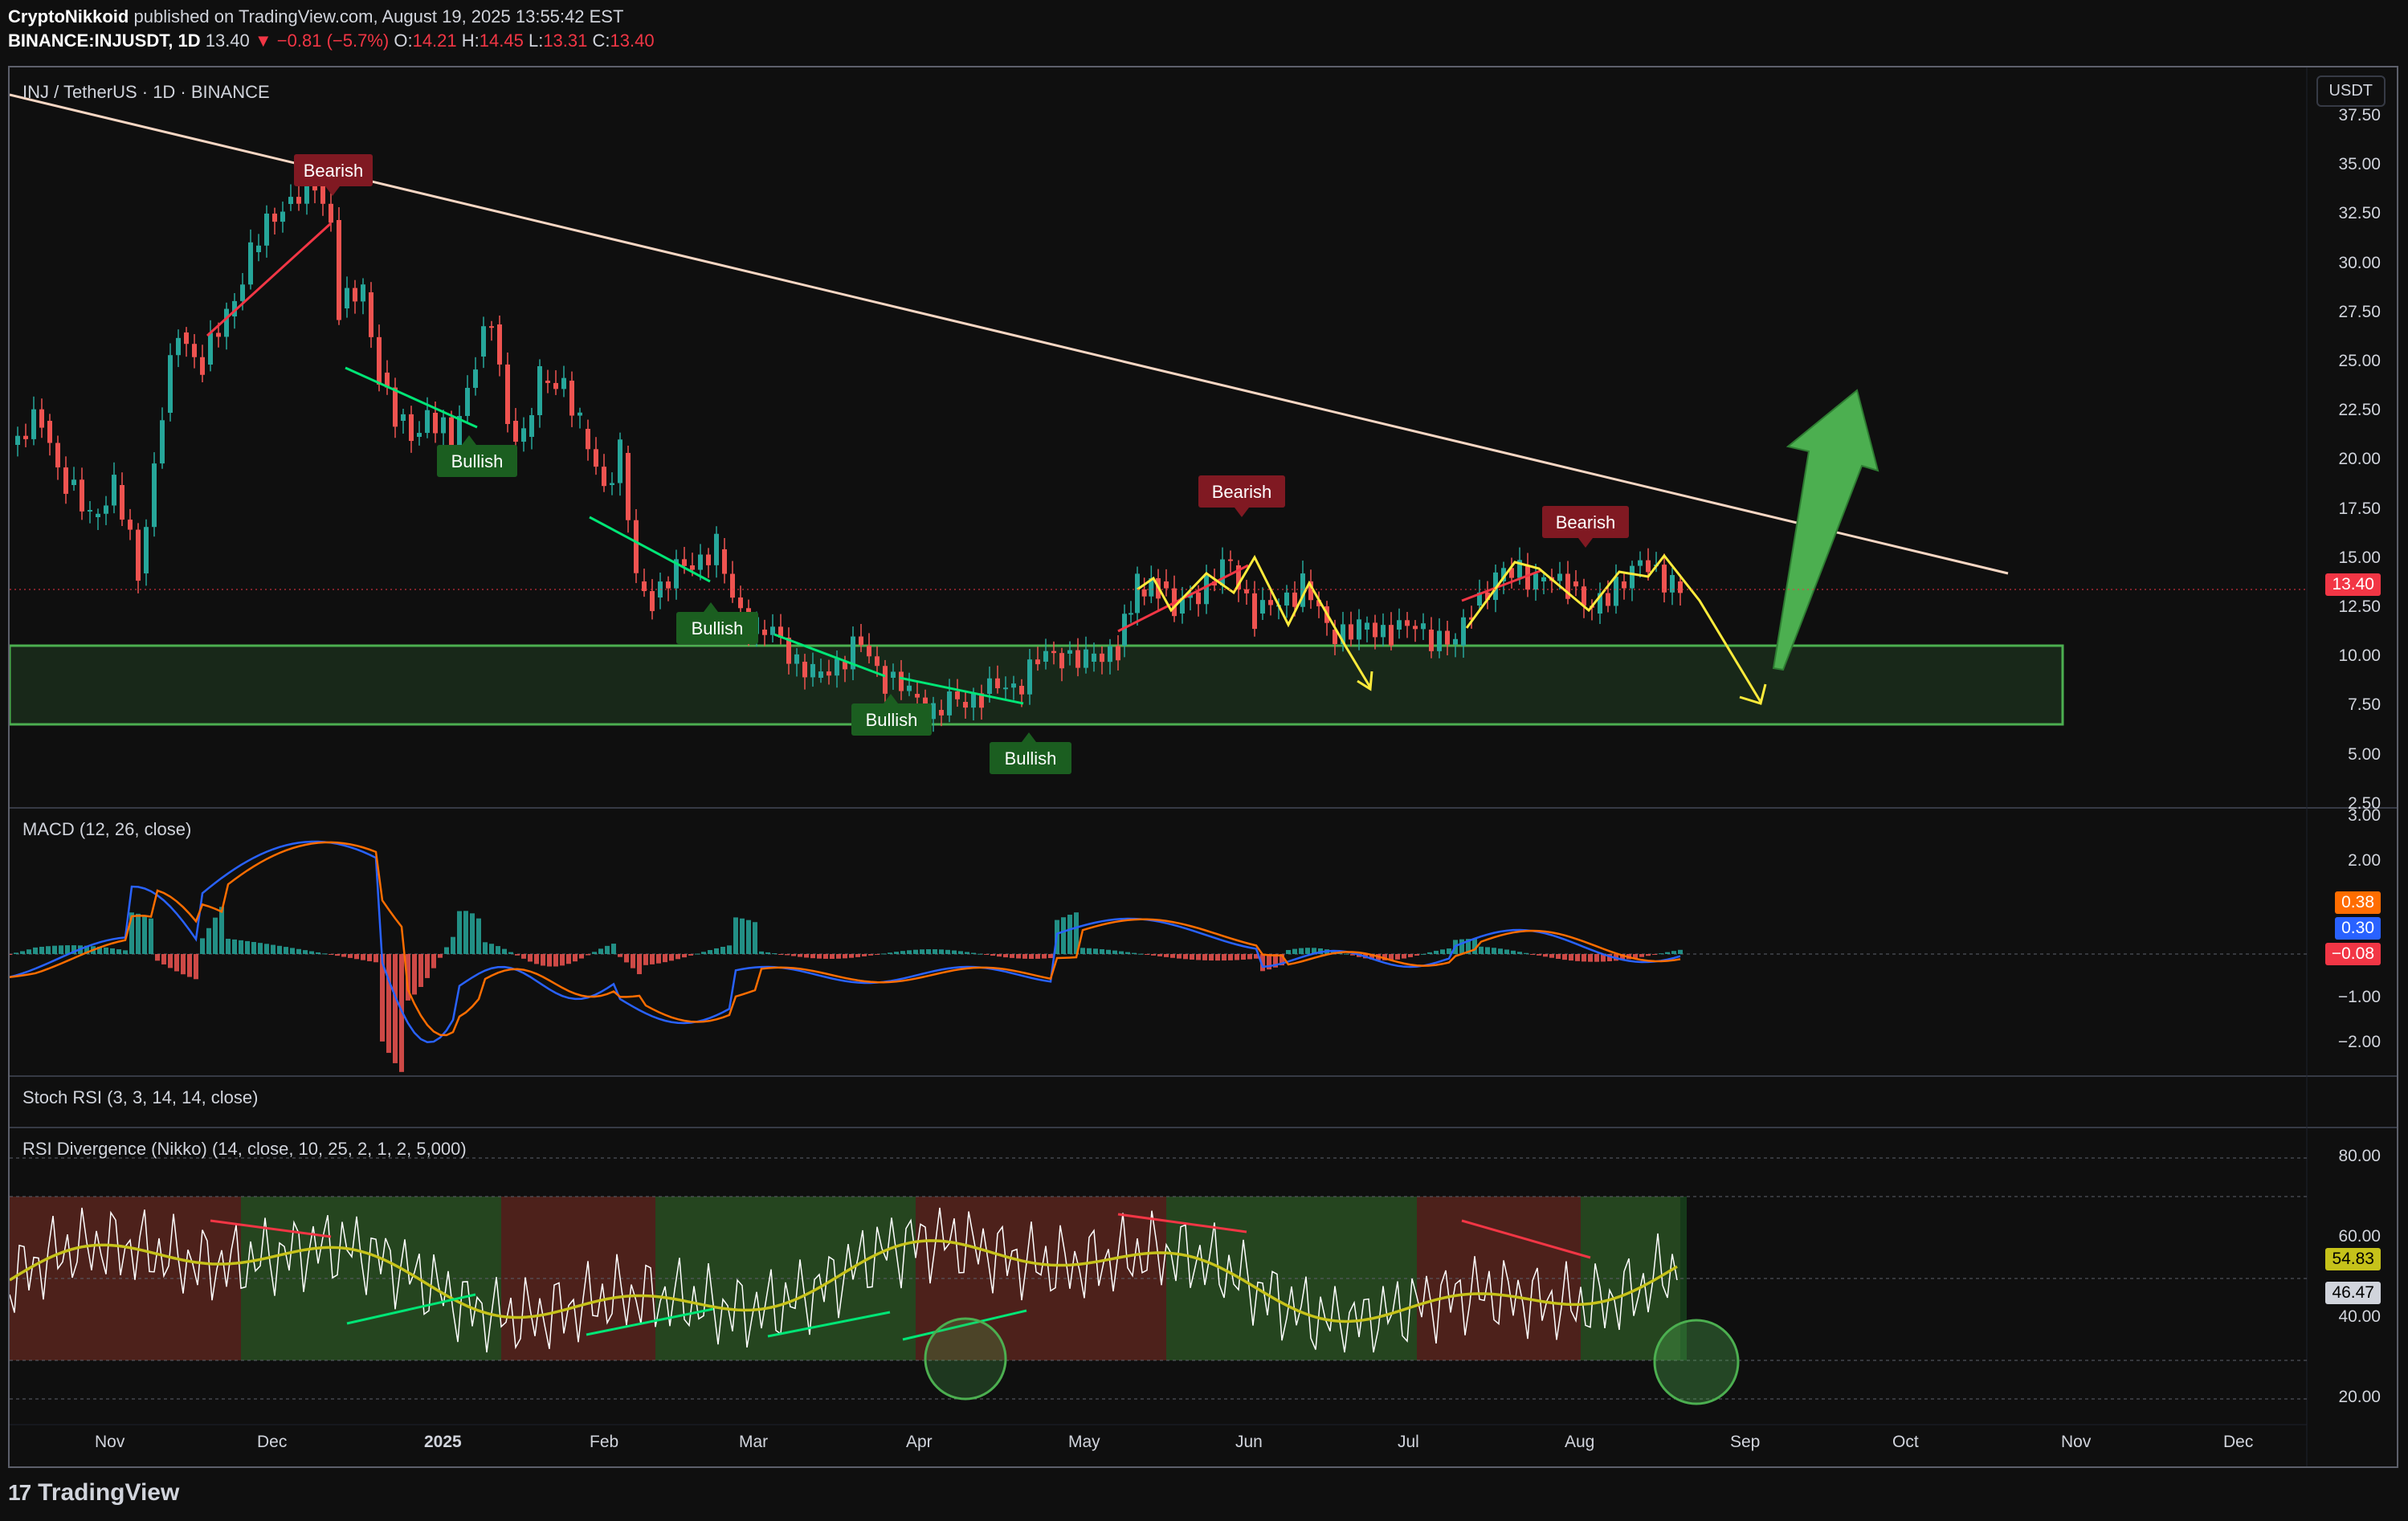 The image size is (2408, 1521). I want to click on axis-tick-label: 10.00, so click(2359, 656).